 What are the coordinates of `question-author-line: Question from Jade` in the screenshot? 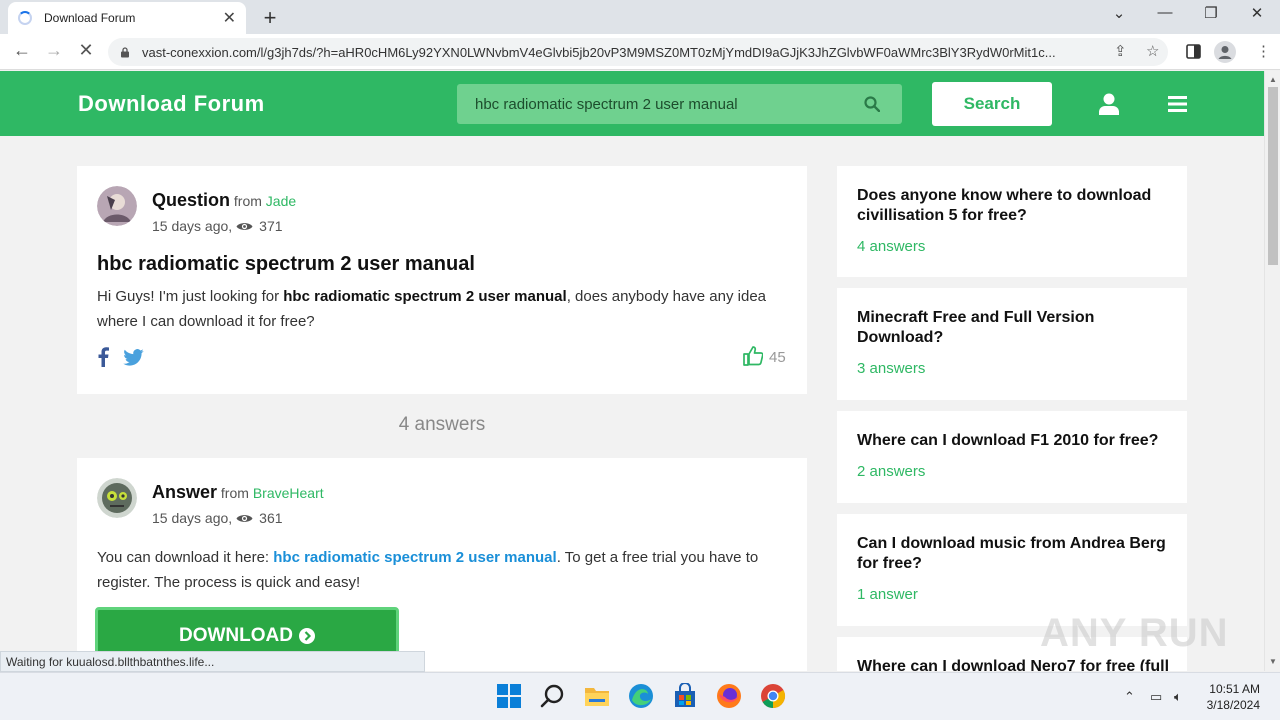 It's located at (224, 200).